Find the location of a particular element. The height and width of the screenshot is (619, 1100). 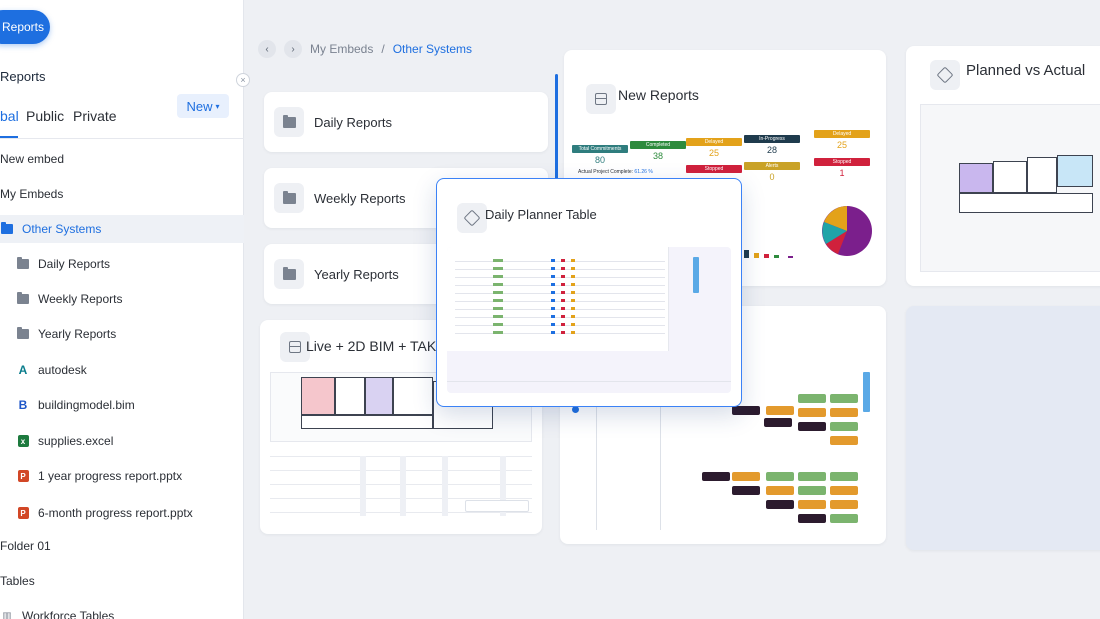

toolbar is located at coordinates (866, 392).